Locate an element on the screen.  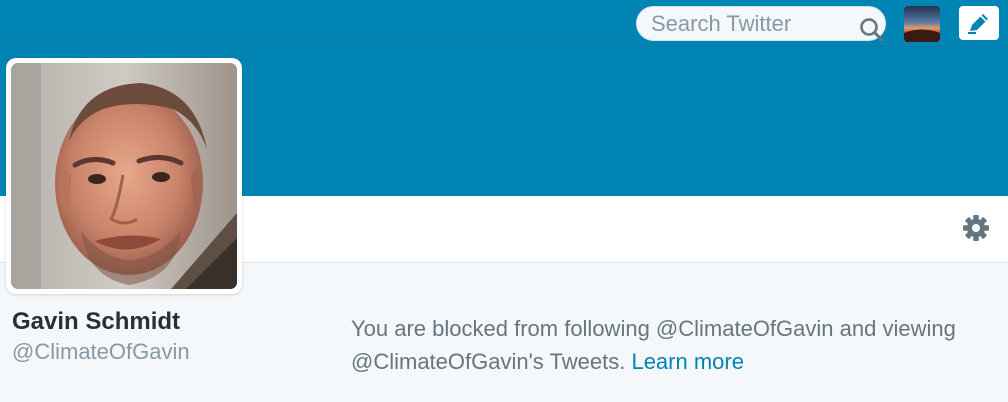
compose-tweet-icon is located at coordinates (978, 24).